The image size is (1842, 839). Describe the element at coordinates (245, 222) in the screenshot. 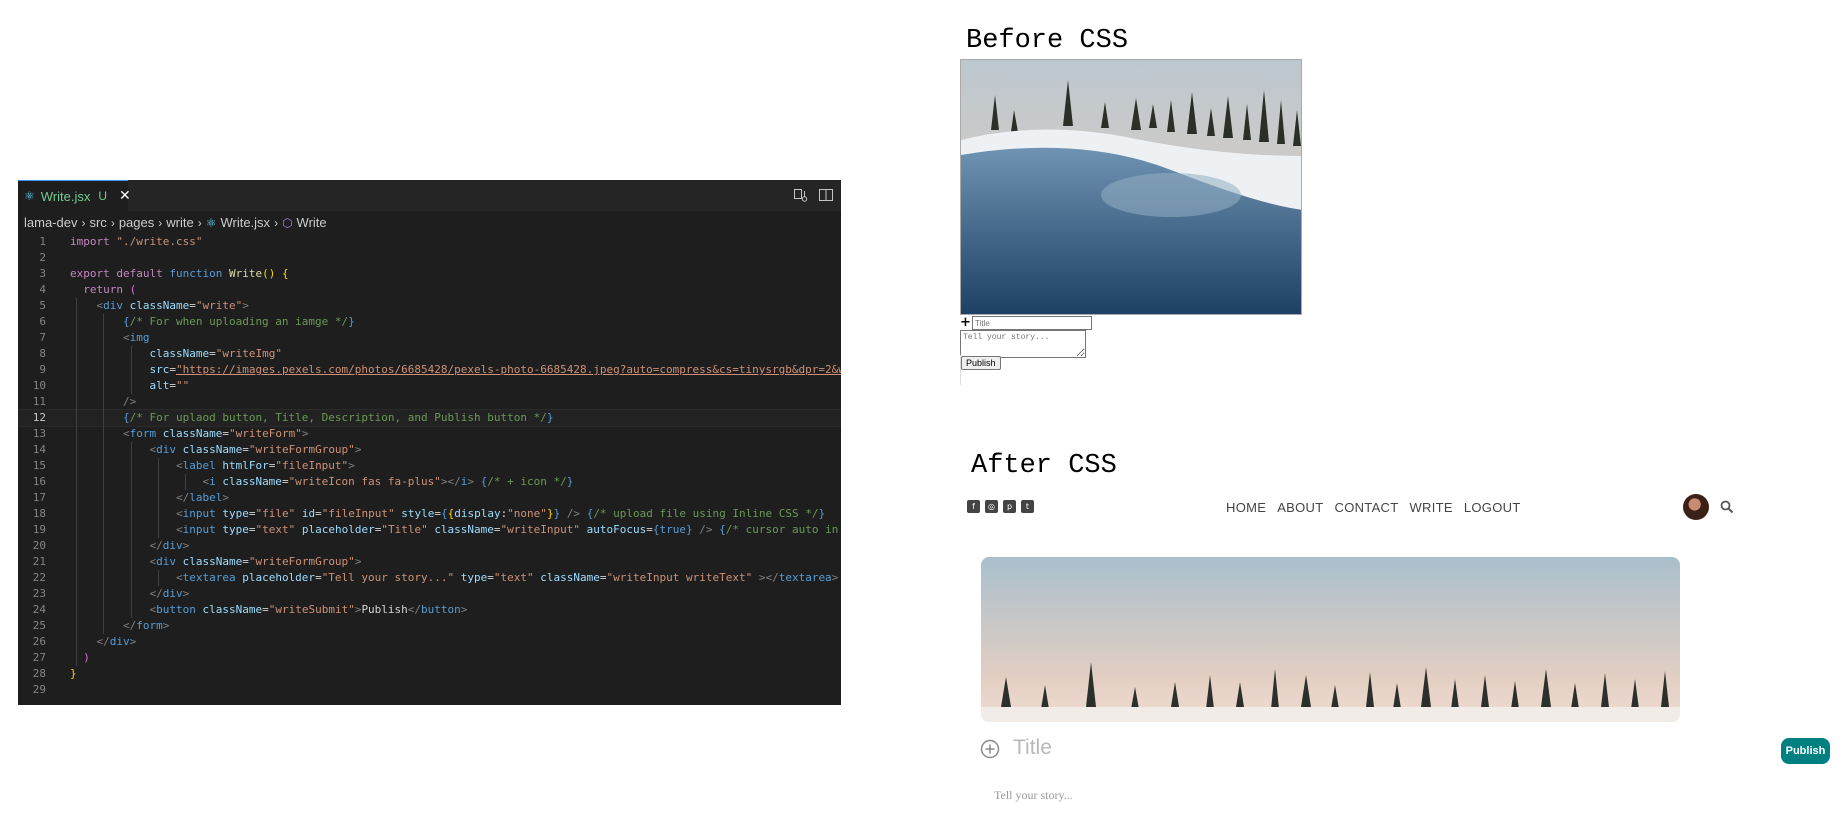

I see `breadcrumb-item: Write.jsx` at that location.